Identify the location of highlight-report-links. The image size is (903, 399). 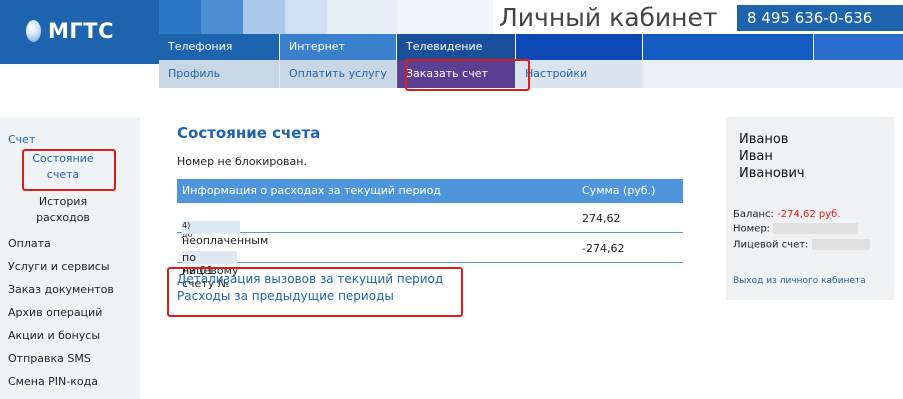
(315, 292).